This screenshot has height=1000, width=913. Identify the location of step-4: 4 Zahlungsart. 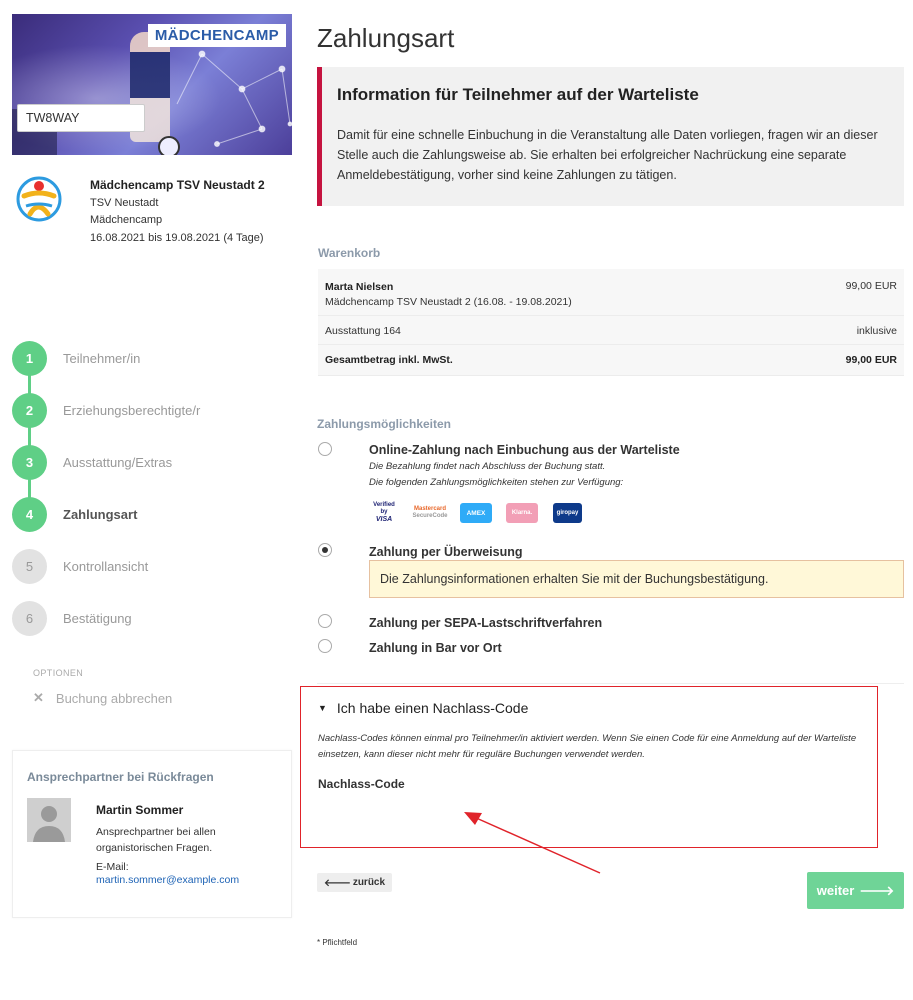
(152, 514).